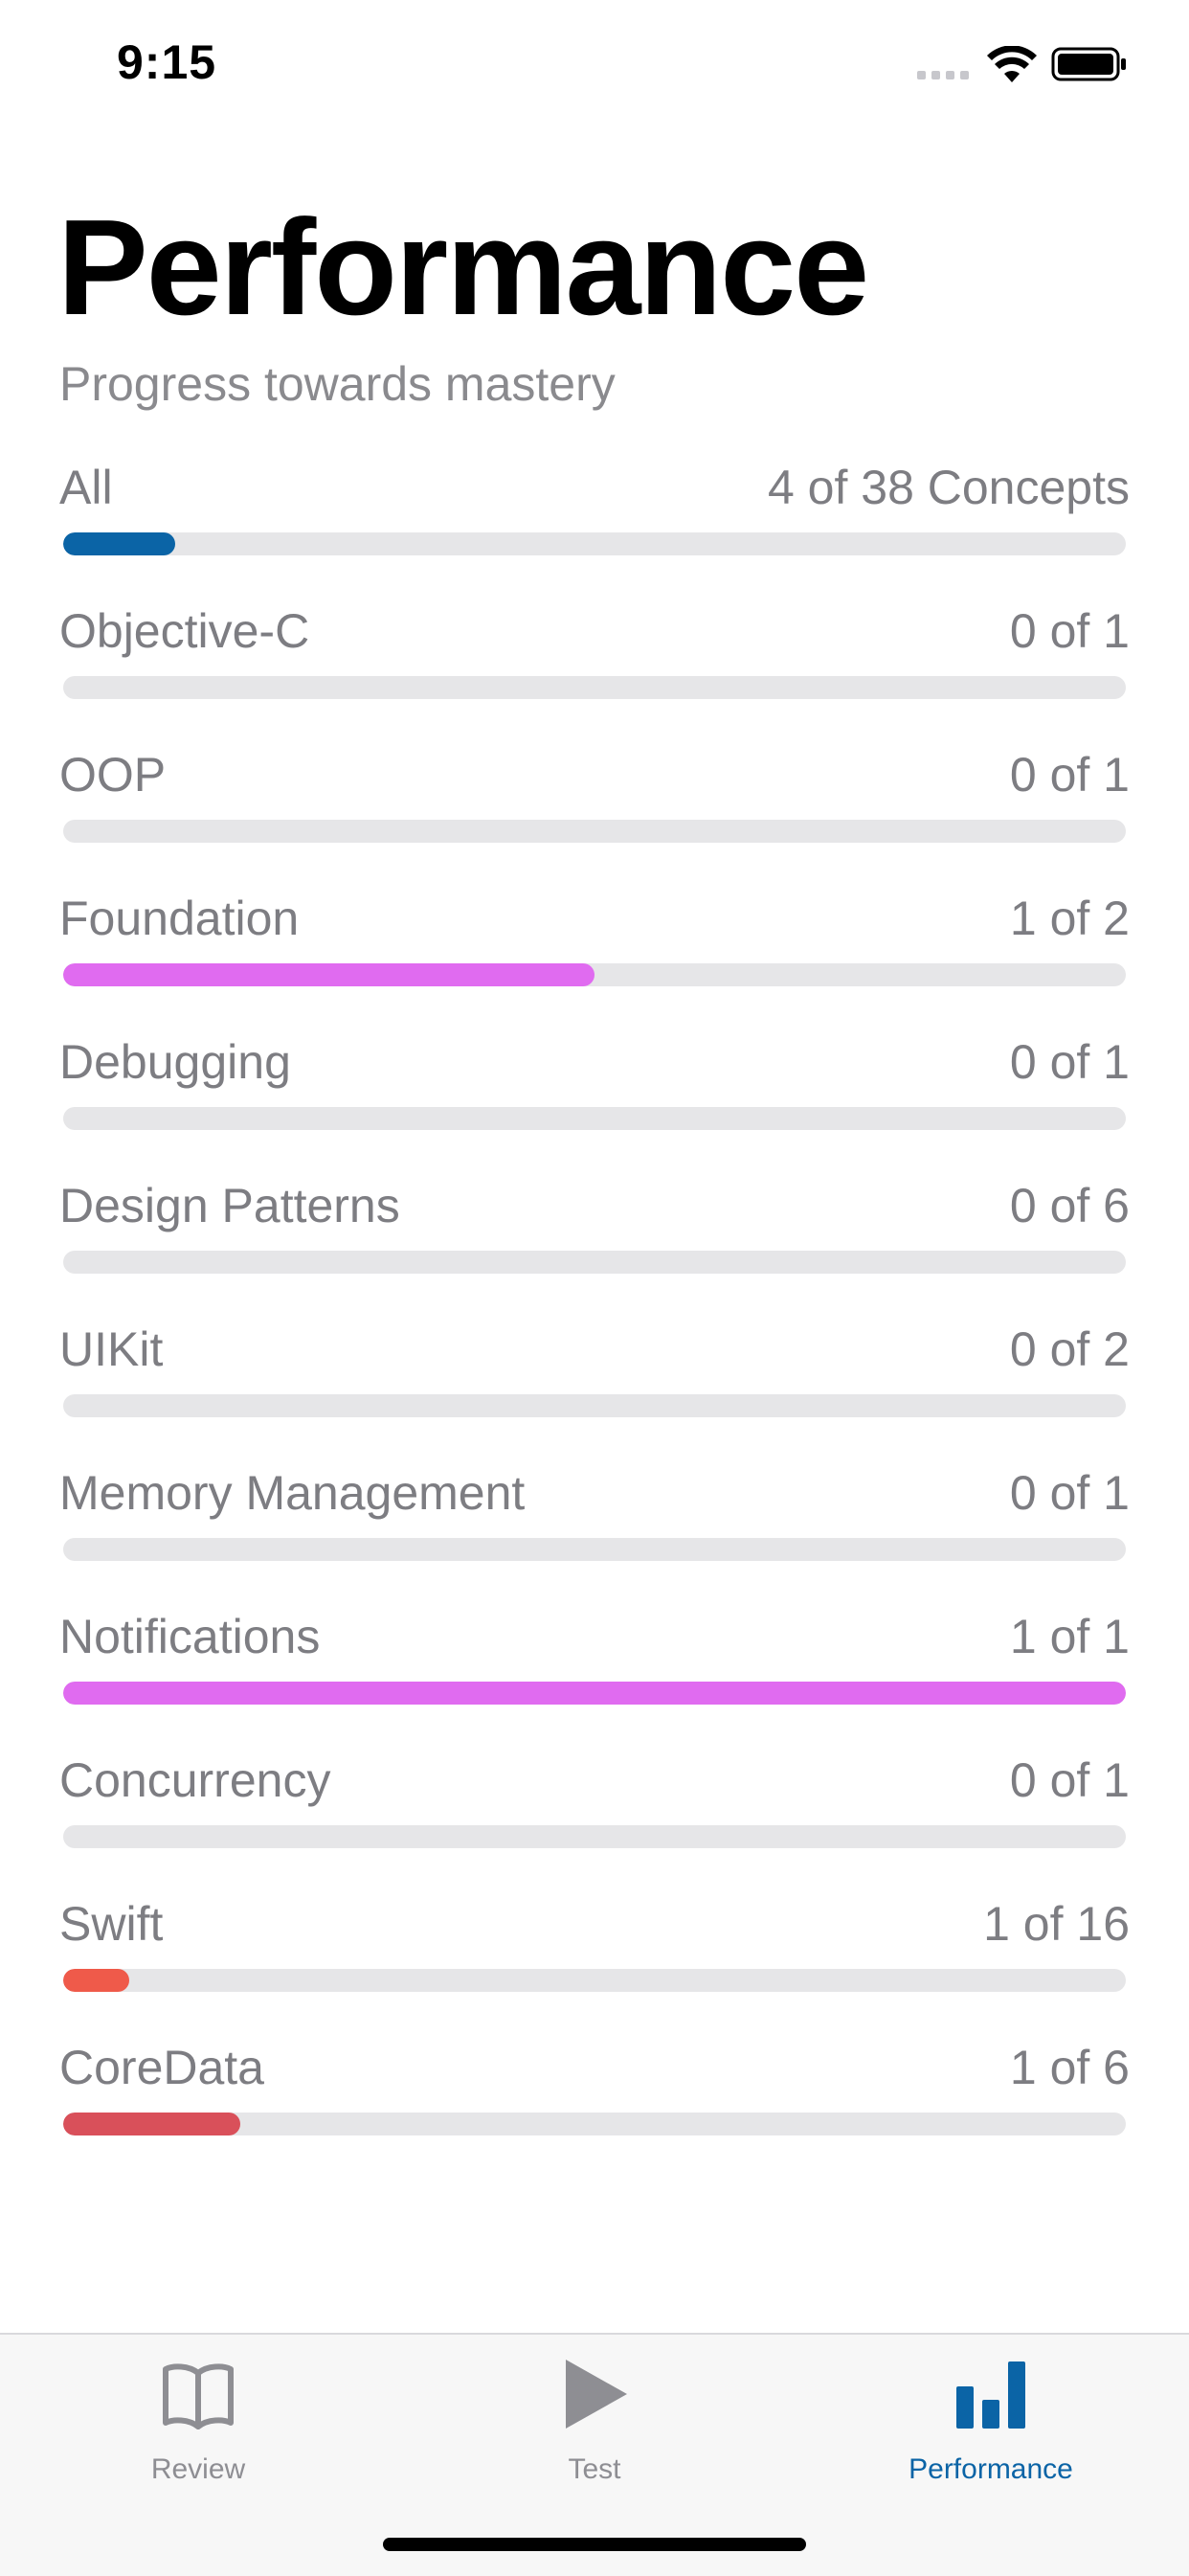 The image size is (1189, 2576). Describe the element at coordinates (1069, 1205) in the screenshot. I see `row-count: 0 of 6` at that location.